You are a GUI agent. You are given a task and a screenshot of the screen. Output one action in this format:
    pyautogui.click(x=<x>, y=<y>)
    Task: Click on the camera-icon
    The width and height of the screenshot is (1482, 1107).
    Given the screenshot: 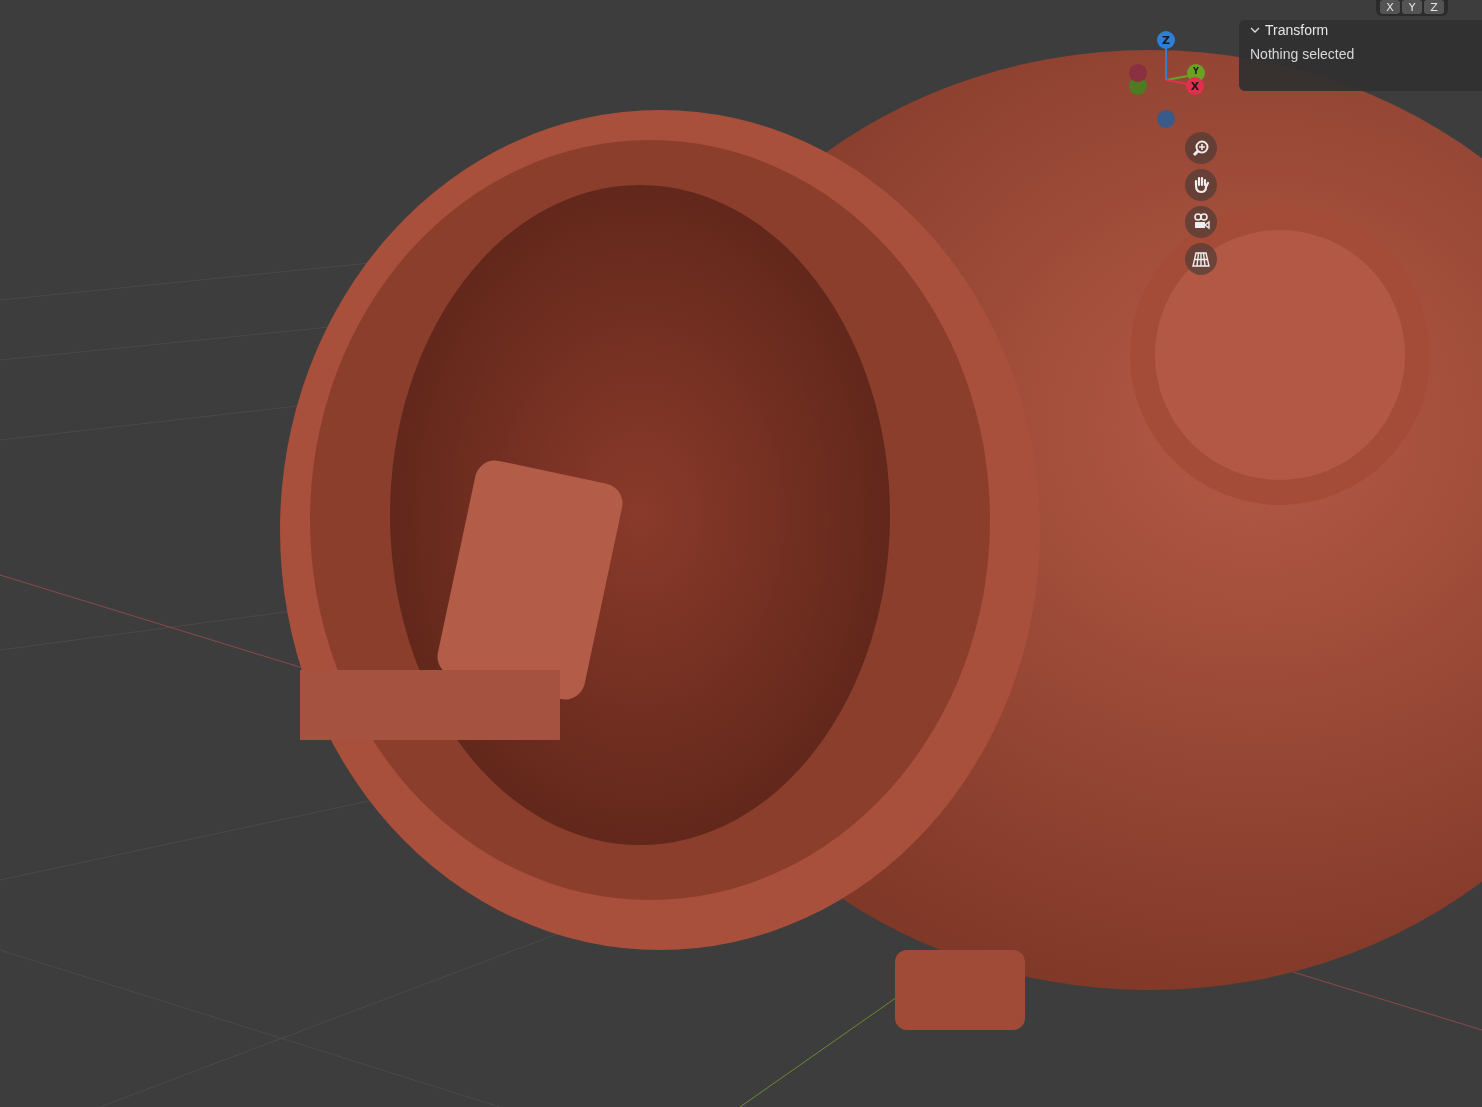 What is the action you would take?
    pyautogui.click(x=1201, y=222)
    